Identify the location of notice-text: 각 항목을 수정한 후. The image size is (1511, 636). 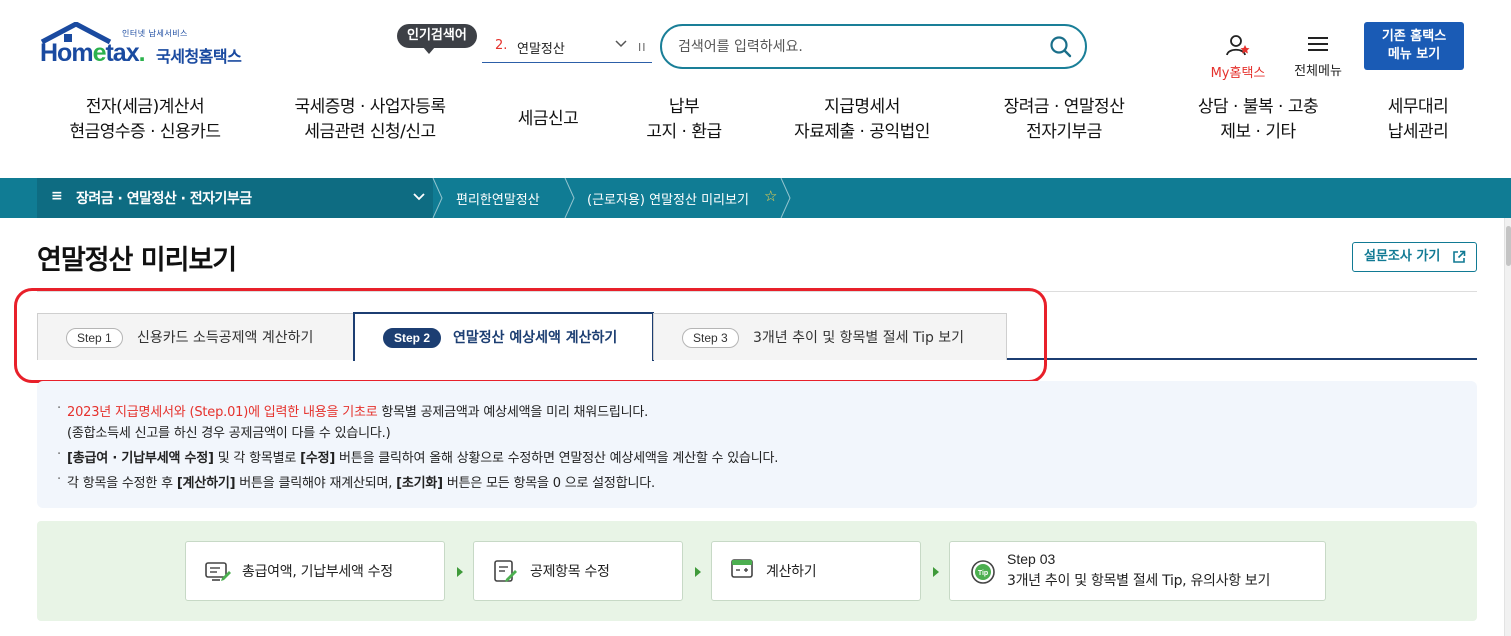
(122, 483).